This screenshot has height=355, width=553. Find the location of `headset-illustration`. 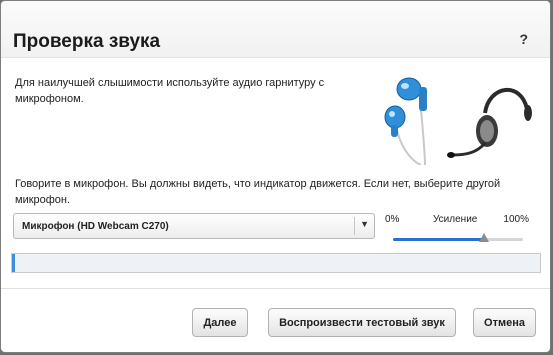

headset-illustration is located at coordinates (461, 119).